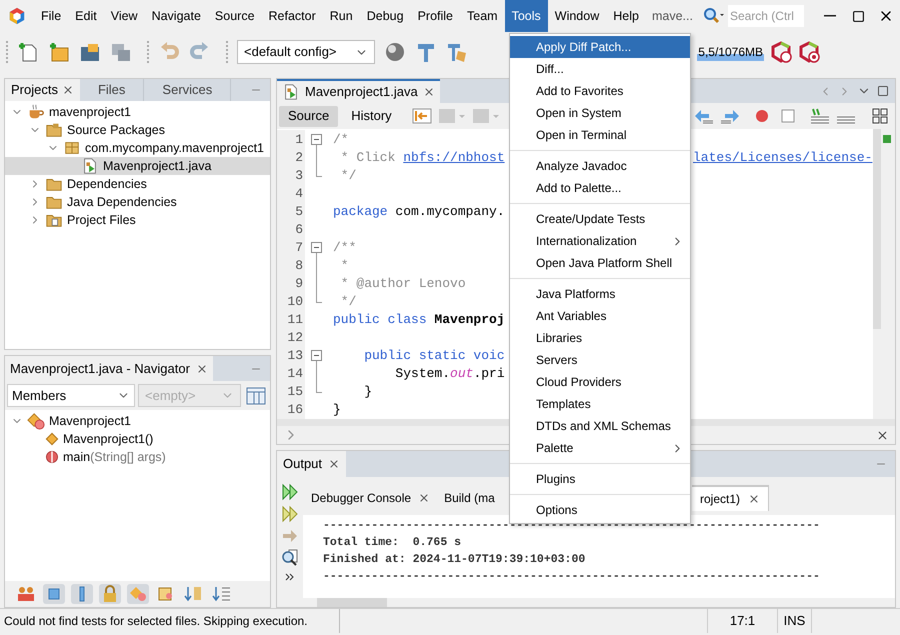  Describe the element at coordinates (137, 166) in the screenshot. I see `tree-item: Mavenproject1.java` at that location.